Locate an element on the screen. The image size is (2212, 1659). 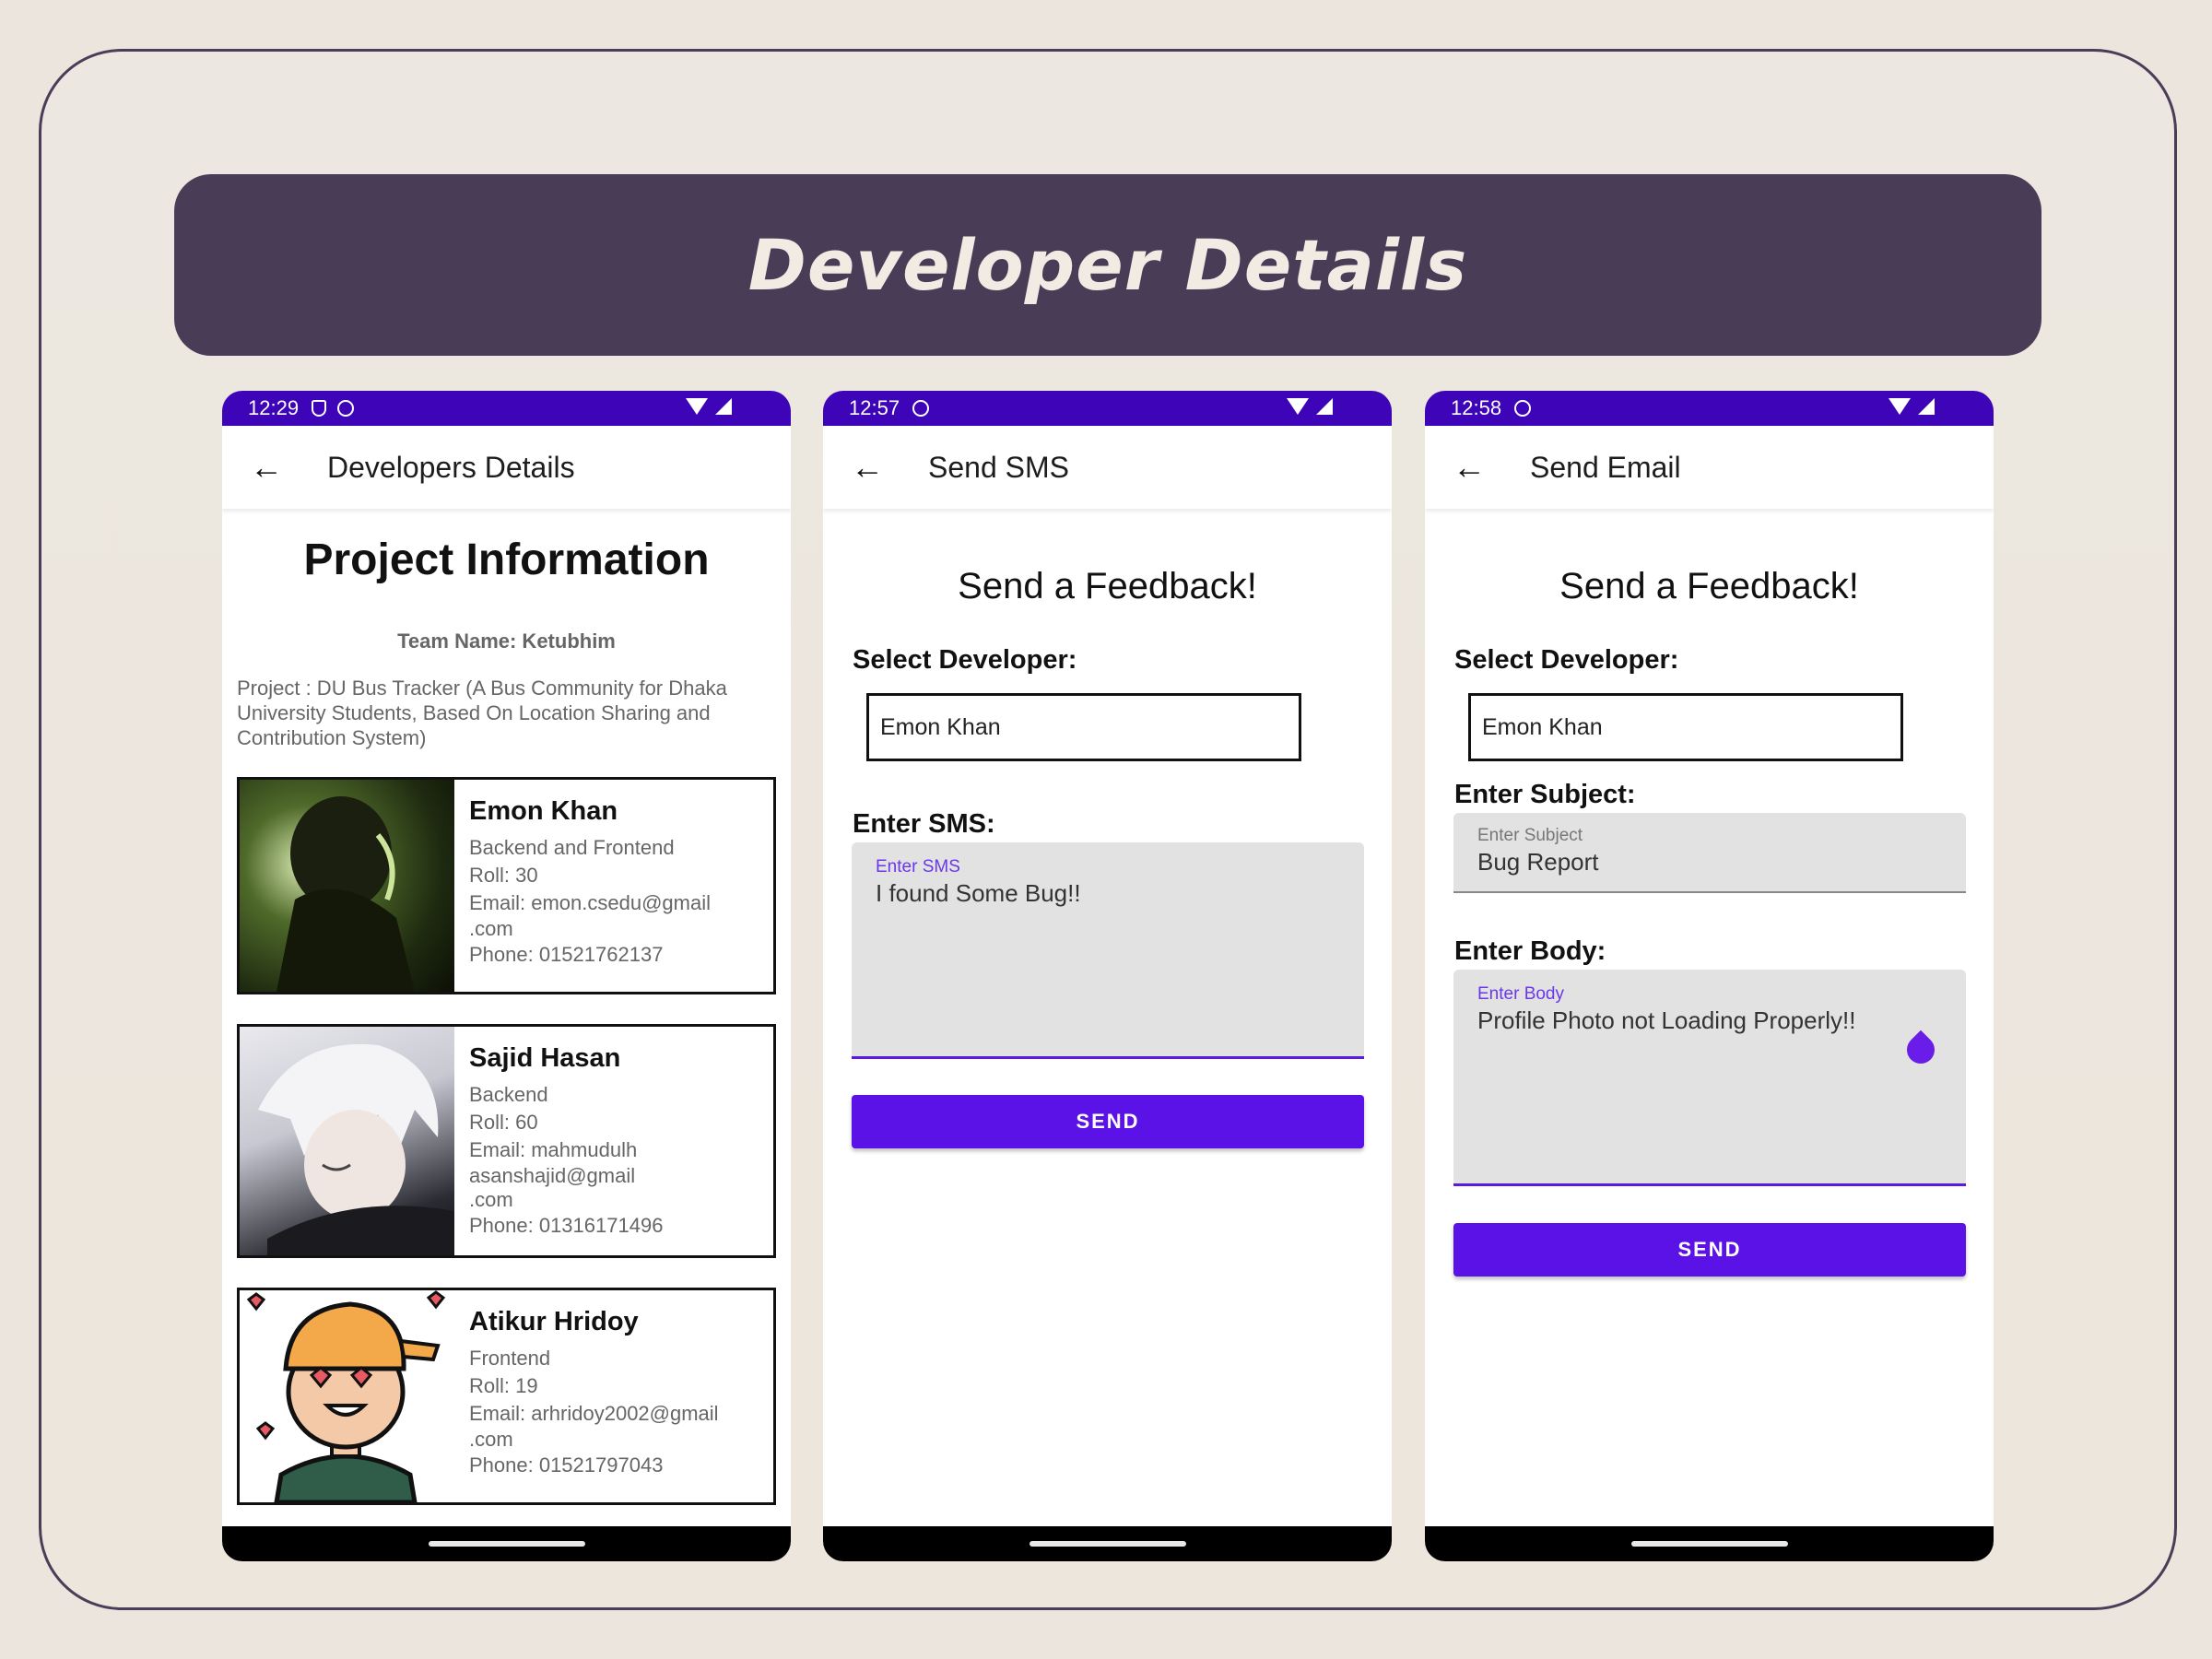
developer-roll: Roll: 60 is located at coordinates (503, 1122).